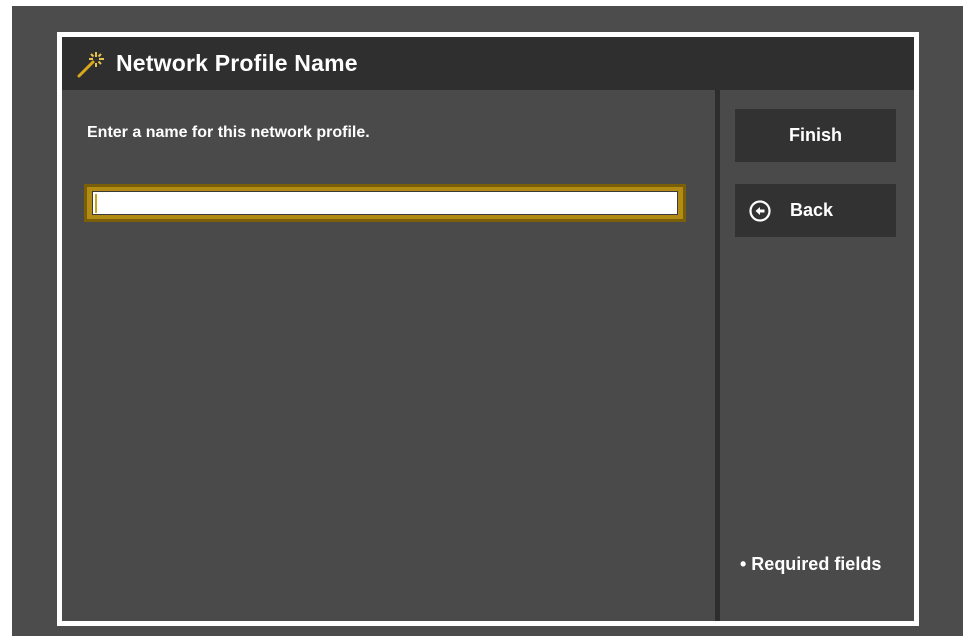 This screenshot has width=963, height=642. What do you see at coordinates (488, 63) in the screenshot?
I see `title-bar: Network Profile Name` at bounding box center [488, 63].